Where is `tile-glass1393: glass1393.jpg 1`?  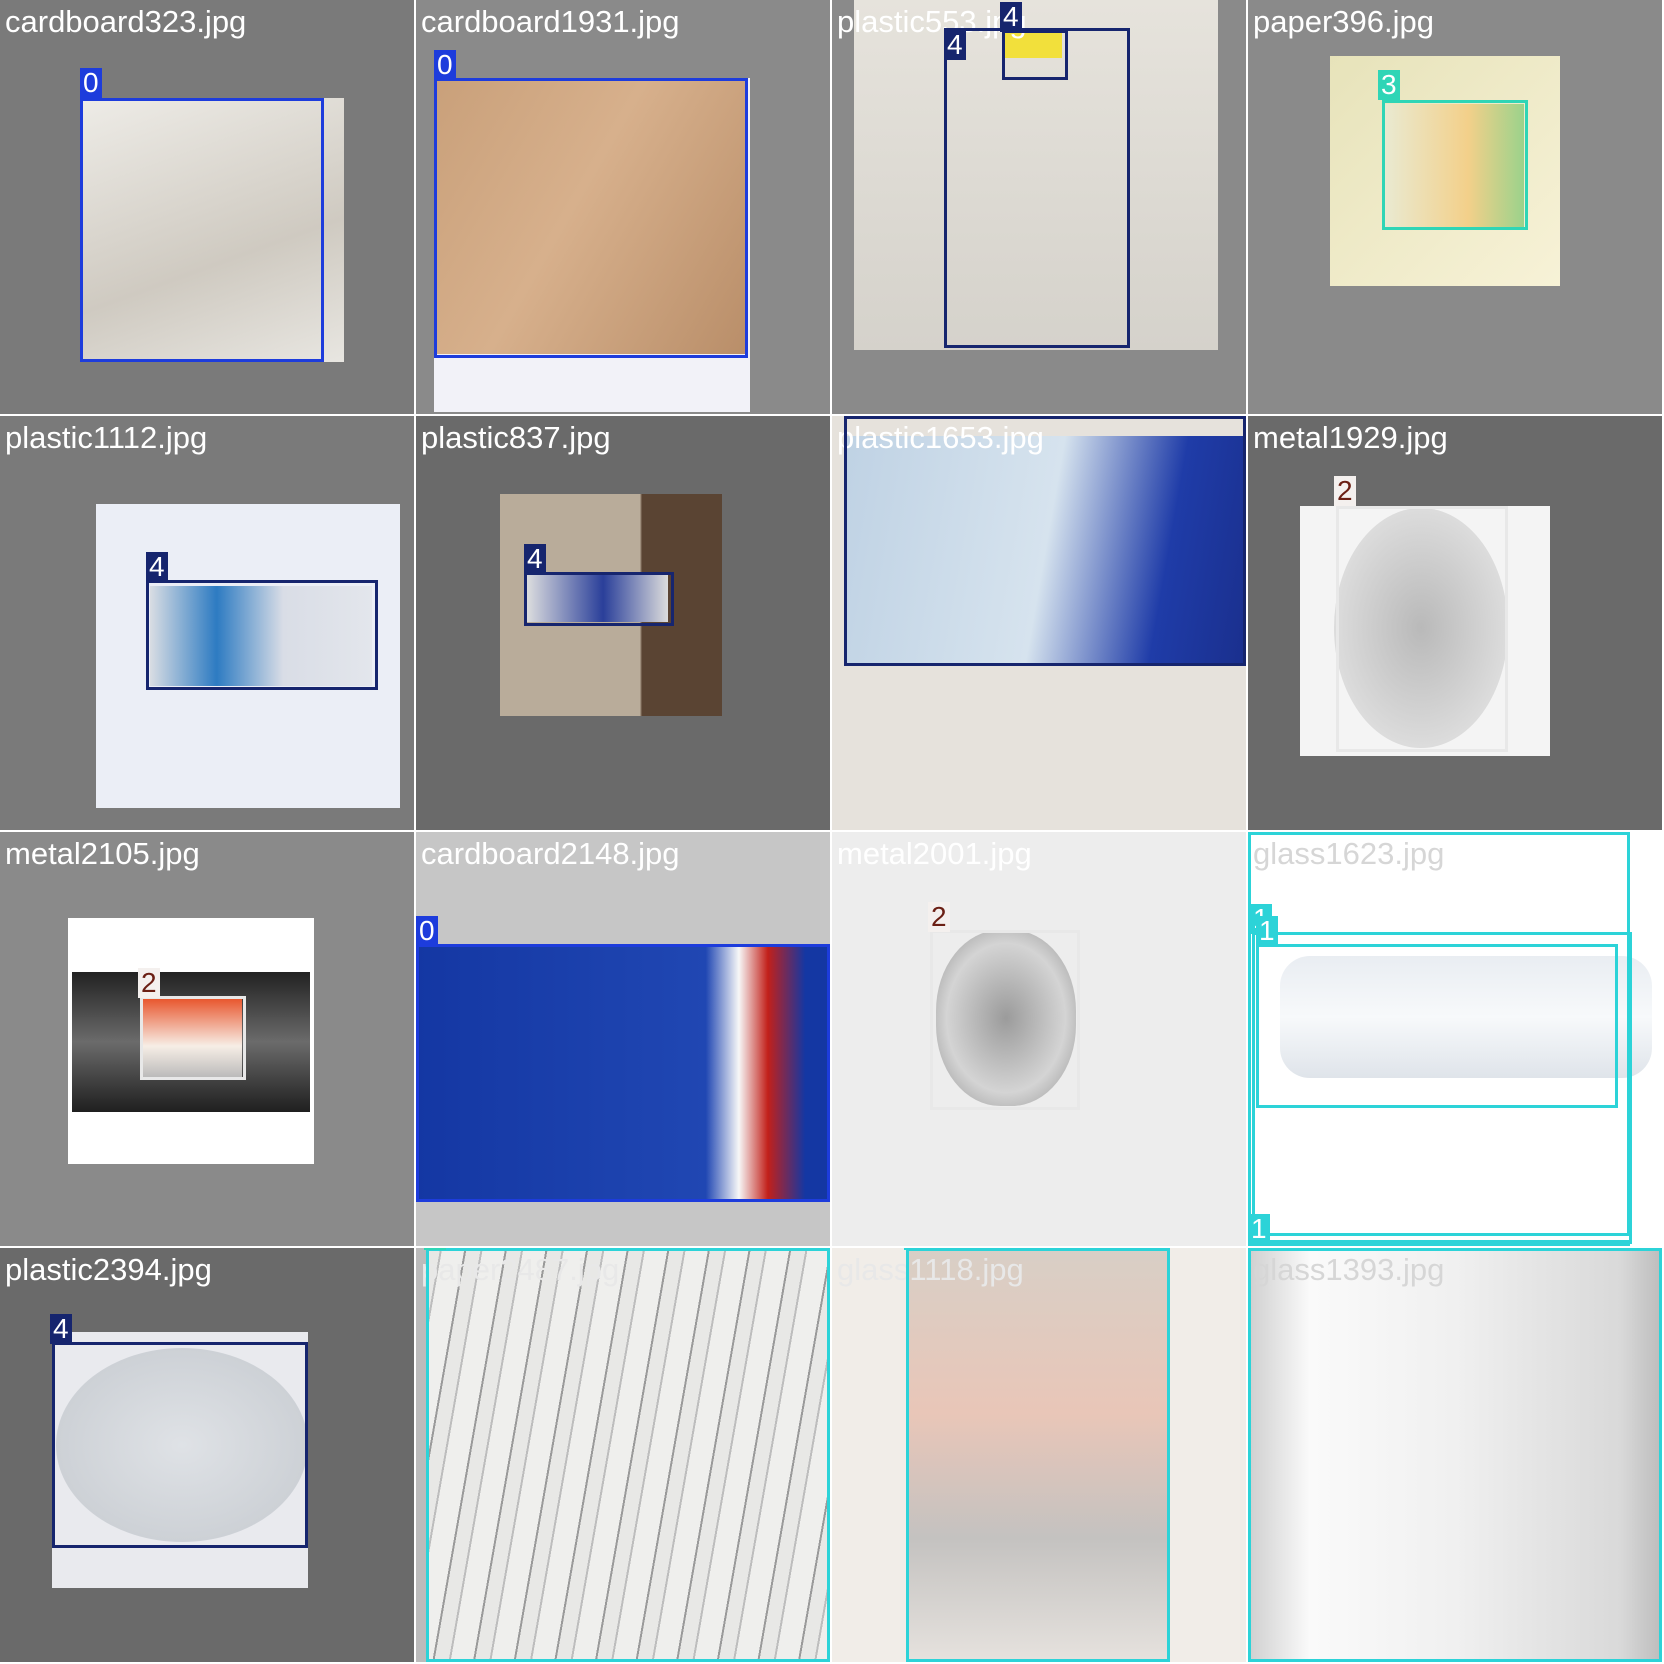 tile-glass1393: glass1393.jpg 1 is located at coordinates (1455, 1455).